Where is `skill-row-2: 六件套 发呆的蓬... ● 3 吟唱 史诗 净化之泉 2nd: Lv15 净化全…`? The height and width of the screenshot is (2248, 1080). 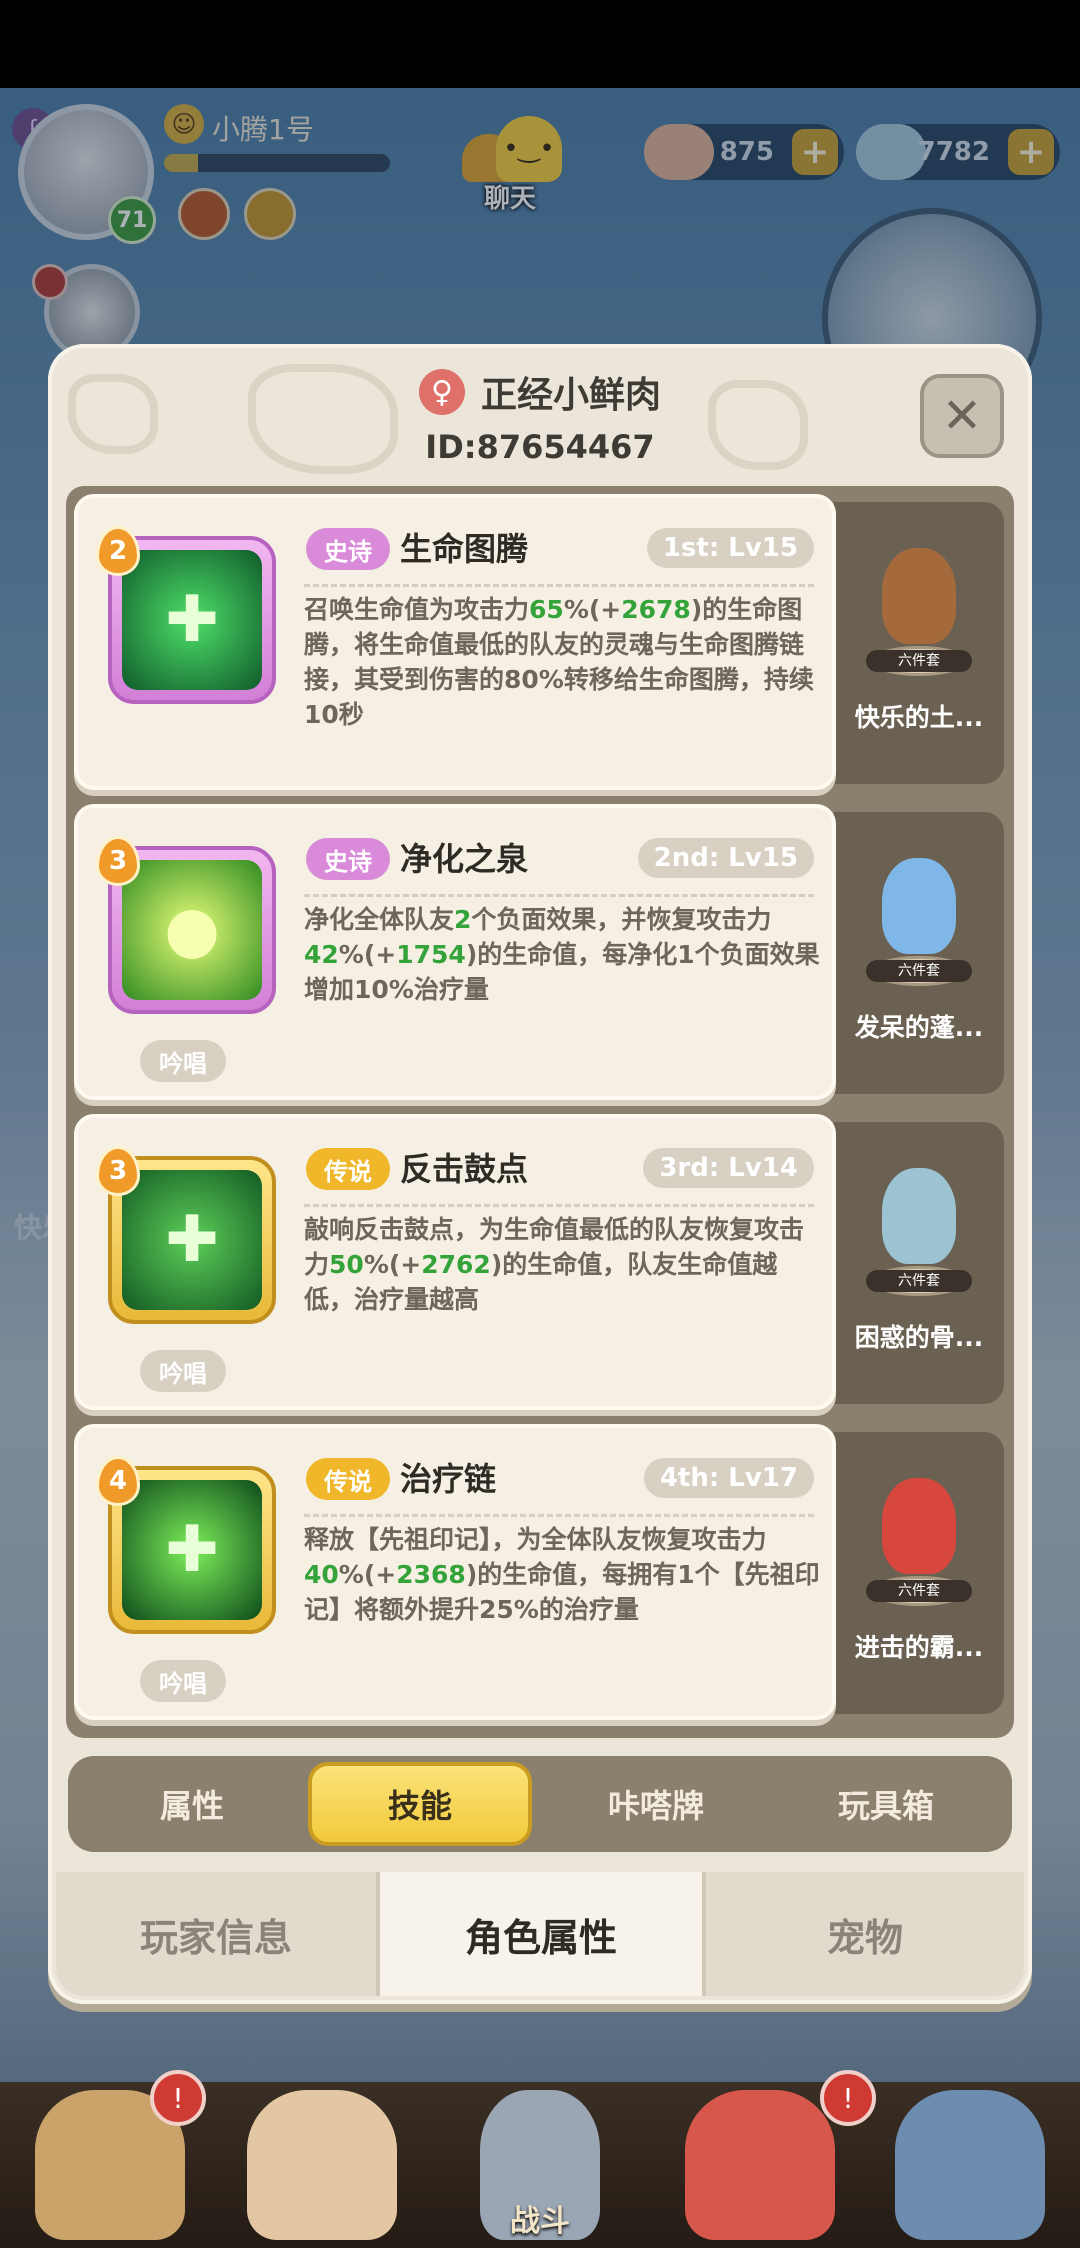
skill-row-2: 六件套 发呆的蓬... ● 3 吟唱 史诗 净化之泉 2nd: Lv15 净化全… is located at coordinates (539, 952).